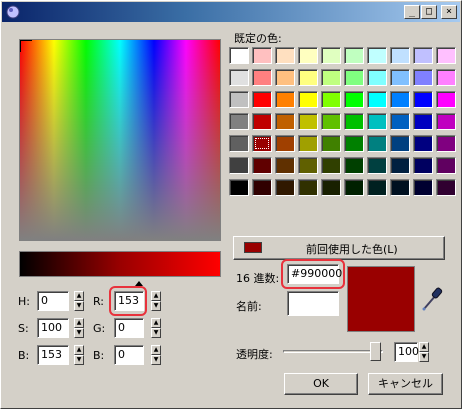 The height and width of the screenshot is (409, 462). Describe the element at coordinates (352, 249) in the screenshot. I see `previous-color-label: 前回使用した色(L)` at that location.